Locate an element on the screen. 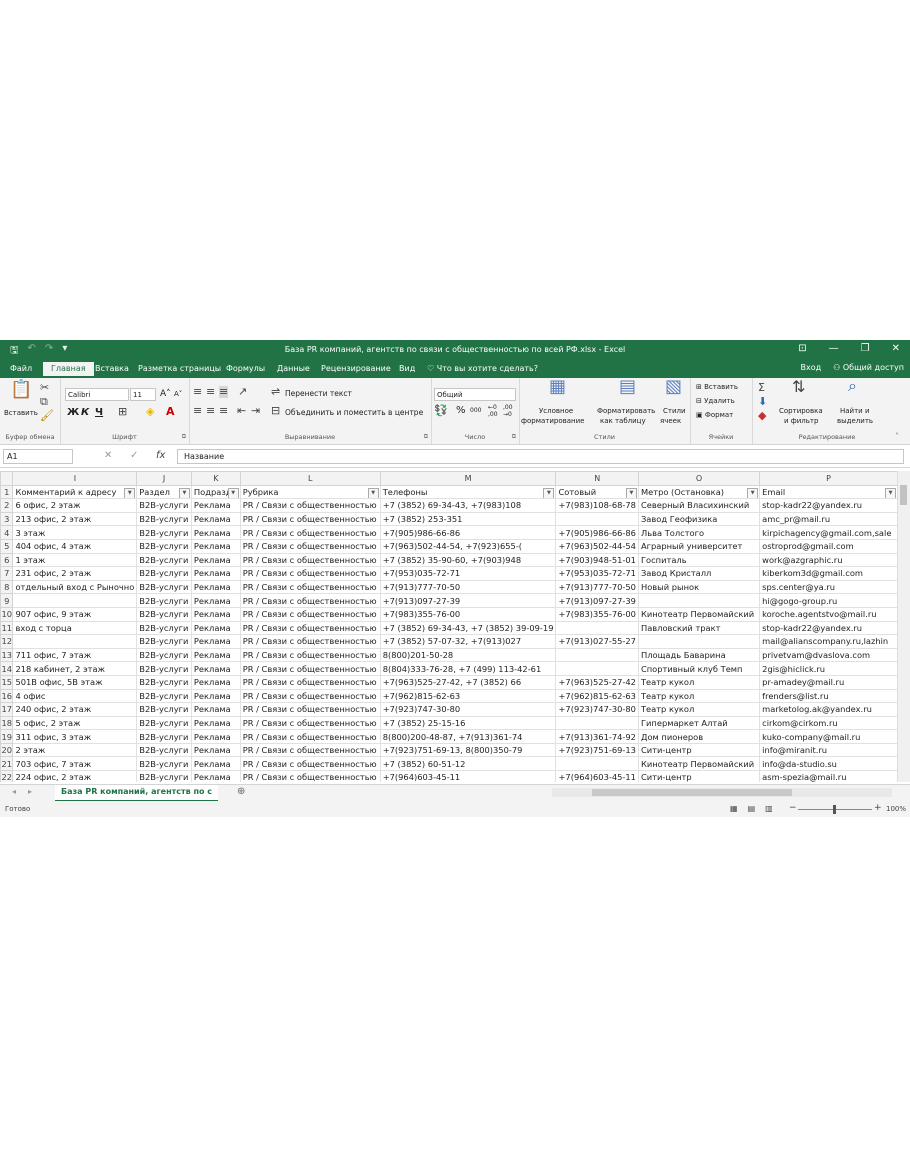 Image resolution: width=910 pixels, height=1155 pixels. table-cell: stop-kadr22@yandex.ru is located at coordinates (828, 628).